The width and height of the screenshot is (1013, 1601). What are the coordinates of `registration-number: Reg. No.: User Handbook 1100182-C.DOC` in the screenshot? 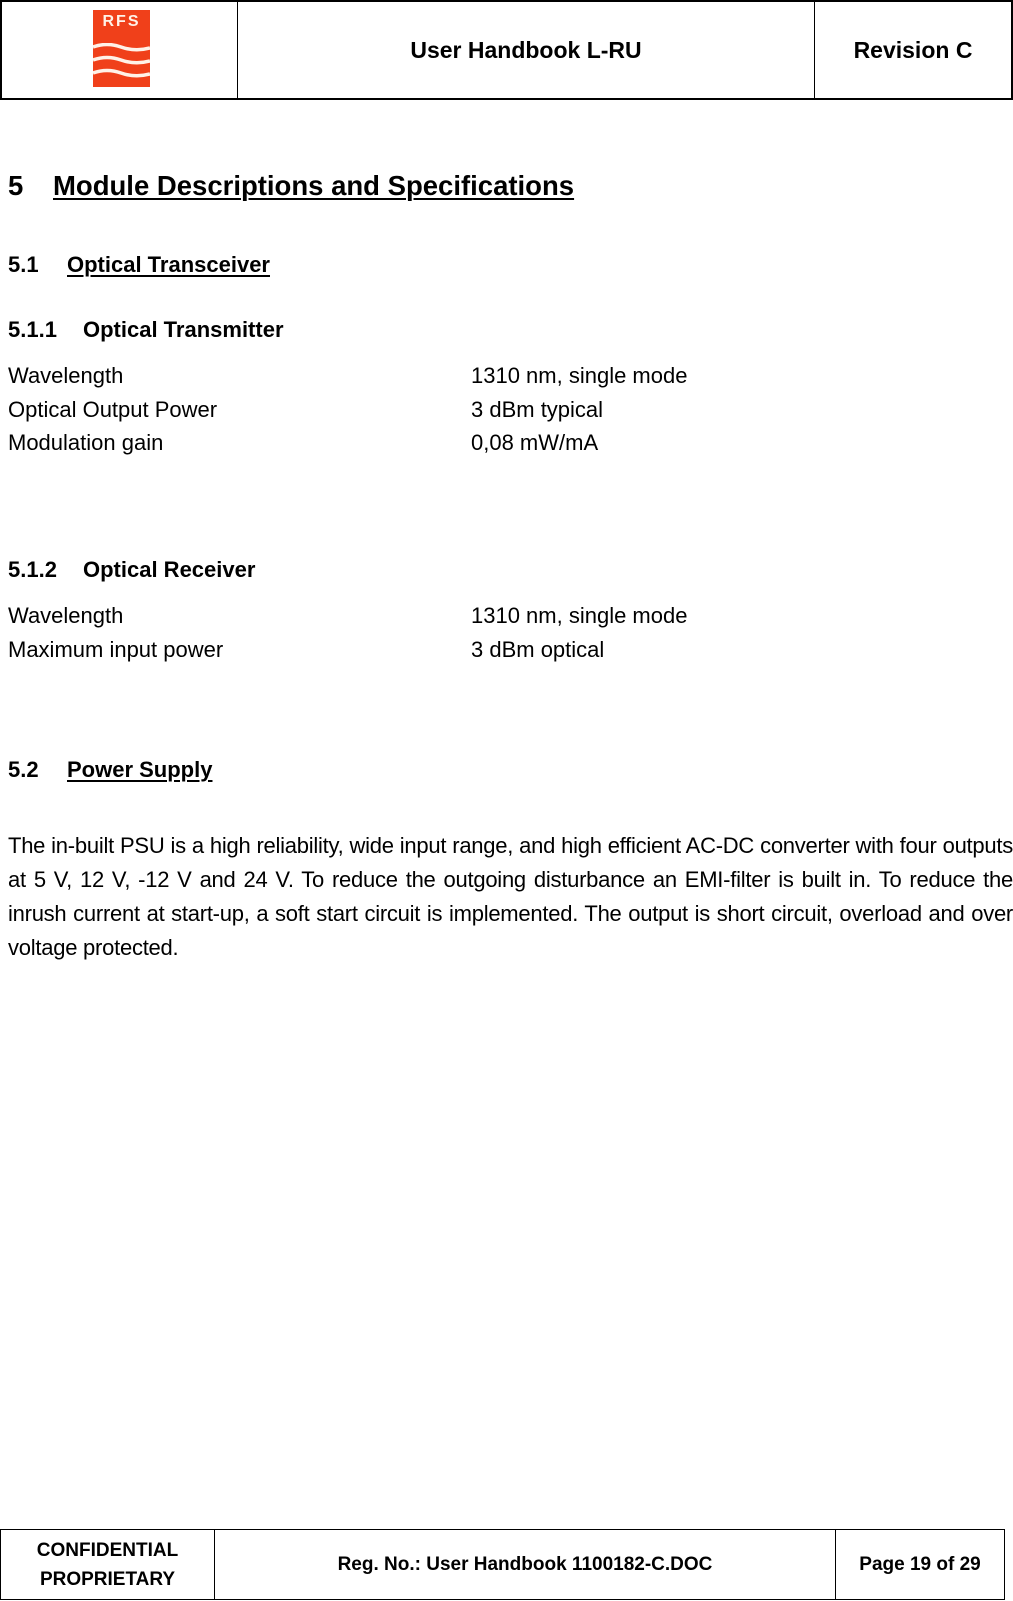 It's located at (525, 1564).